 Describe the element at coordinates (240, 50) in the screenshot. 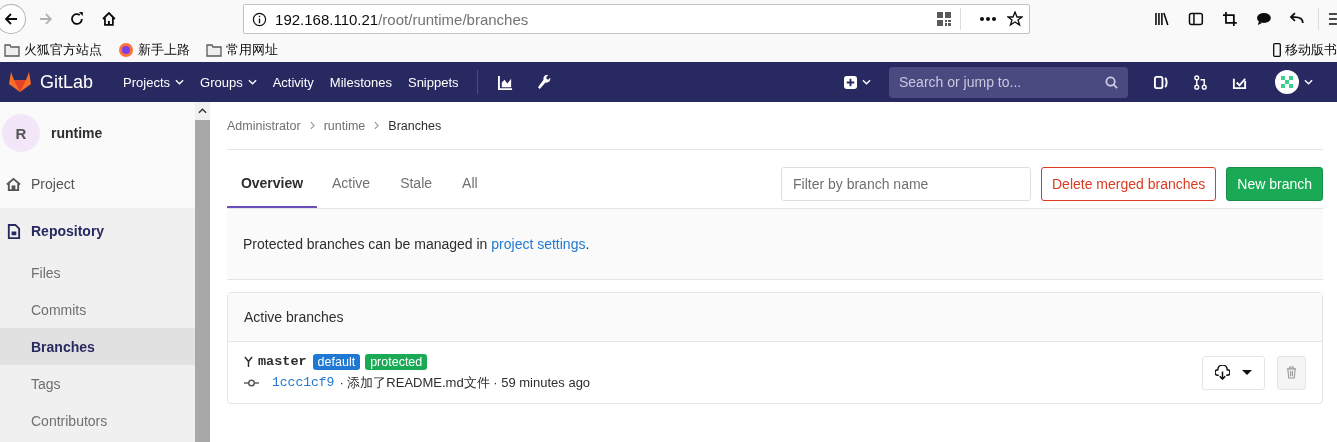

I see `bookmark: 常用网址` at that location.